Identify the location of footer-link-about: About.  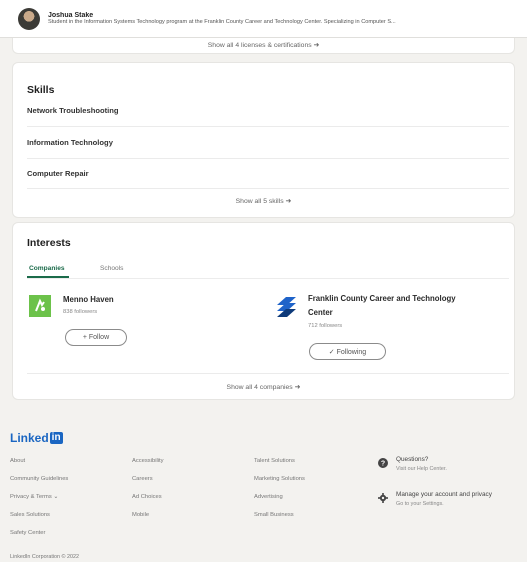
(17, 461).